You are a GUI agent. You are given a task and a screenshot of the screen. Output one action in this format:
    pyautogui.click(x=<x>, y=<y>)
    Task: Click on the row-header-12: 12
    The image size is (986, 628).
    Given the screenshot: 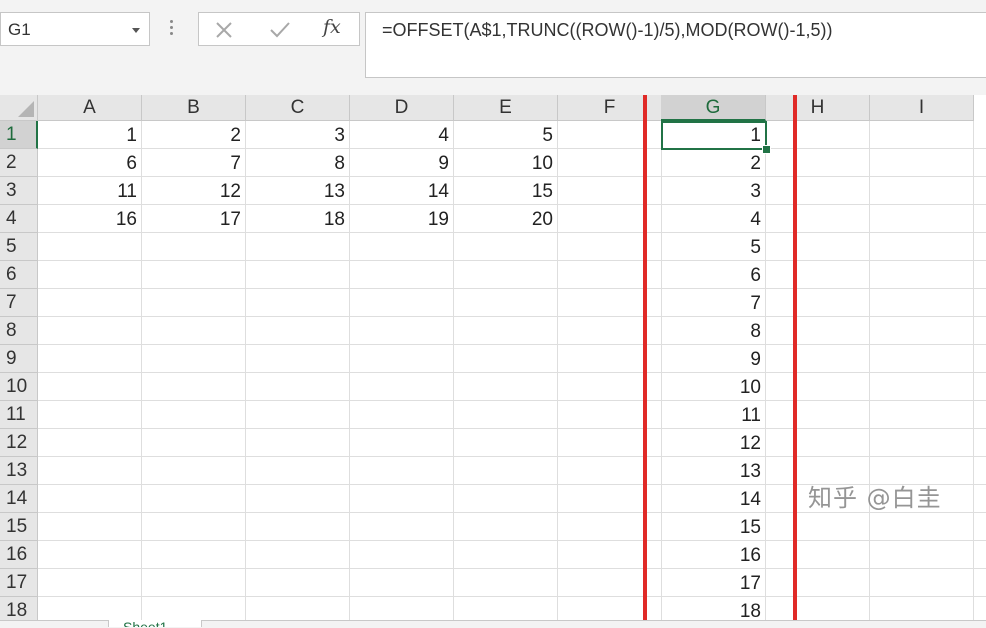 What is the action you would take?
    pyautogui.click(x=19, y=443)
    